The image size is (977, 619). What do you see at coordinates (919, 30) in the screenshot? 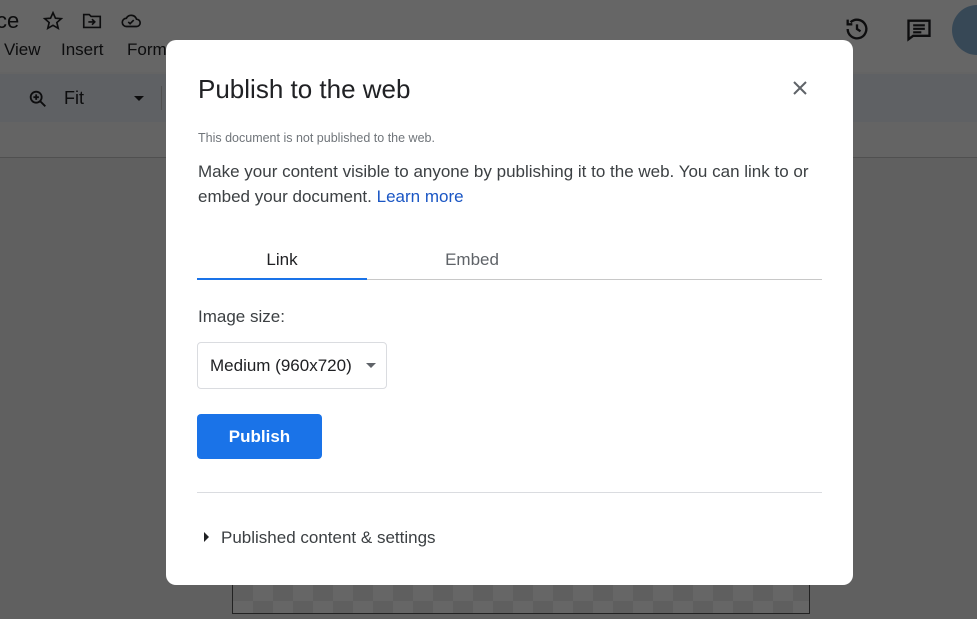
I see `comments-icon` at bounding box center [919, 30].